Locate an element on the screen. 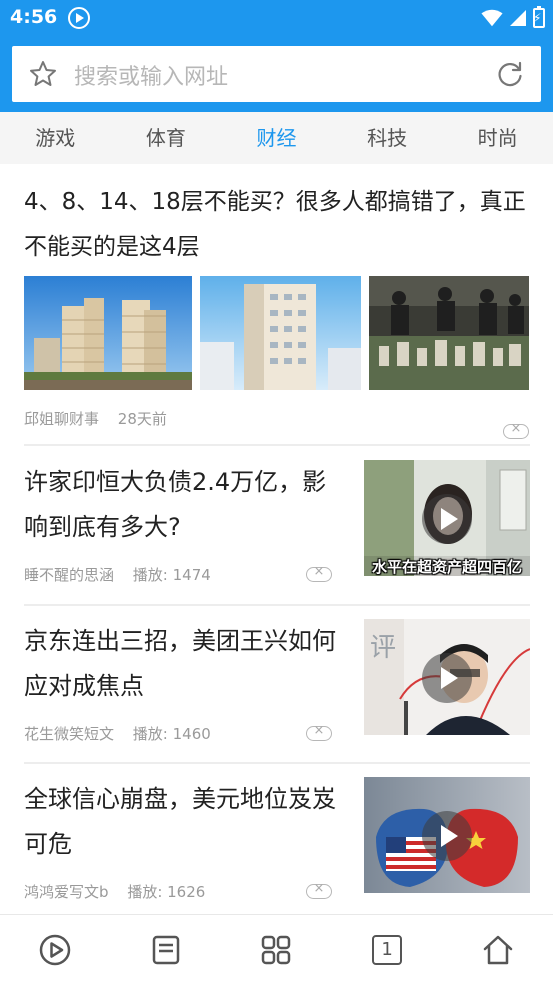  video-play-icon is located at coordinates (55, 950).